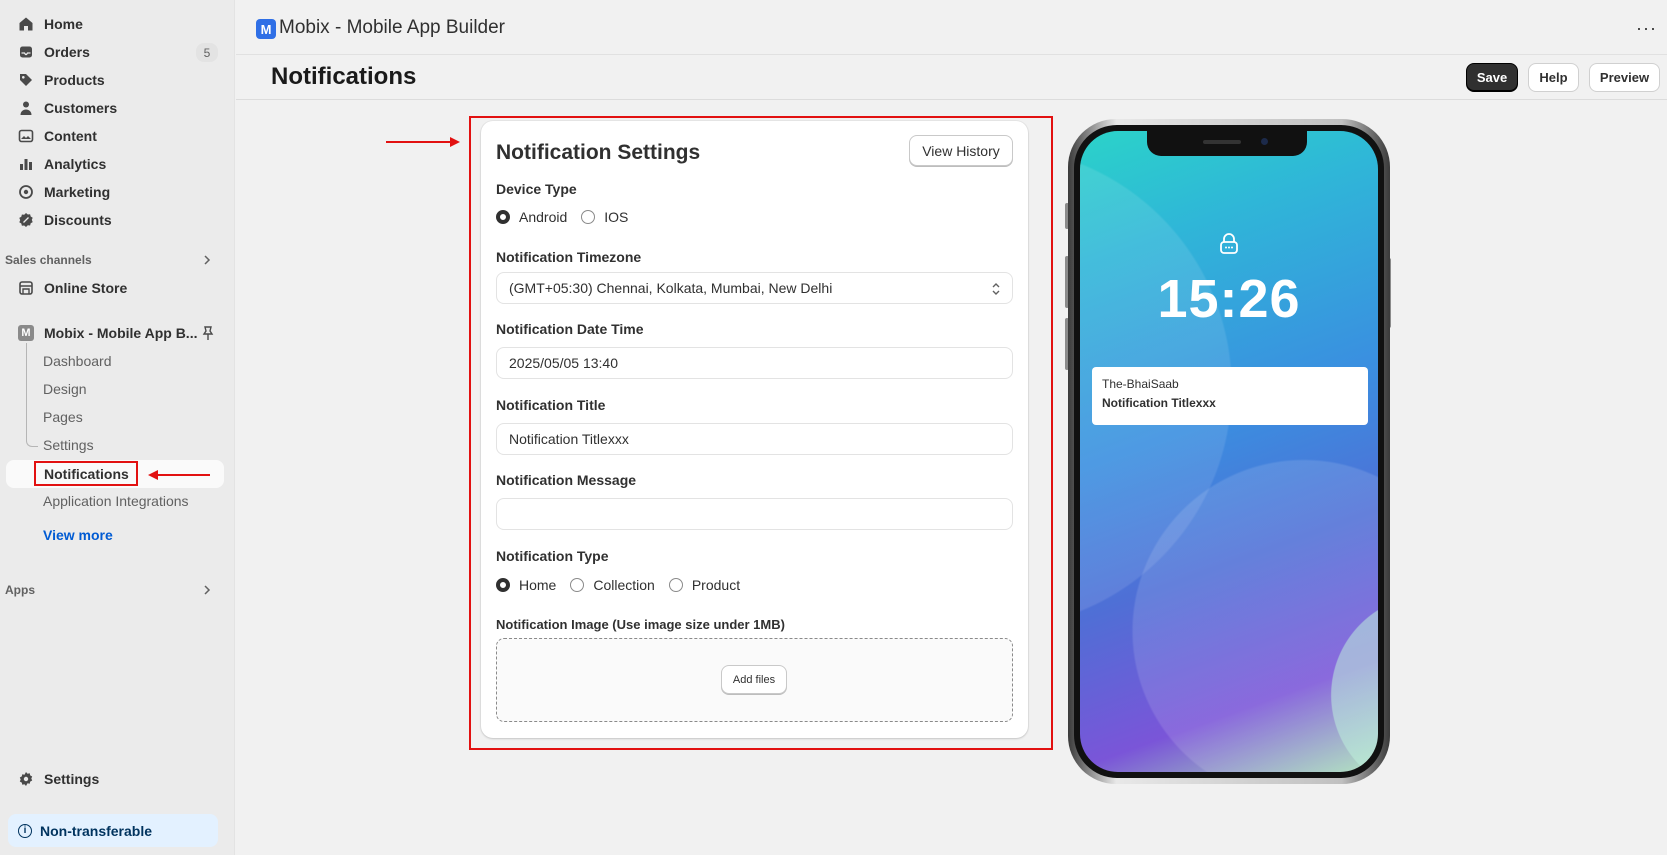 Image resolution: width=1667 pixels, height=855 pixels. What do you see at coordinates (543, 217) in the screenshot?
I see `radio-android-label: Android` at bounding box center [543, 217].